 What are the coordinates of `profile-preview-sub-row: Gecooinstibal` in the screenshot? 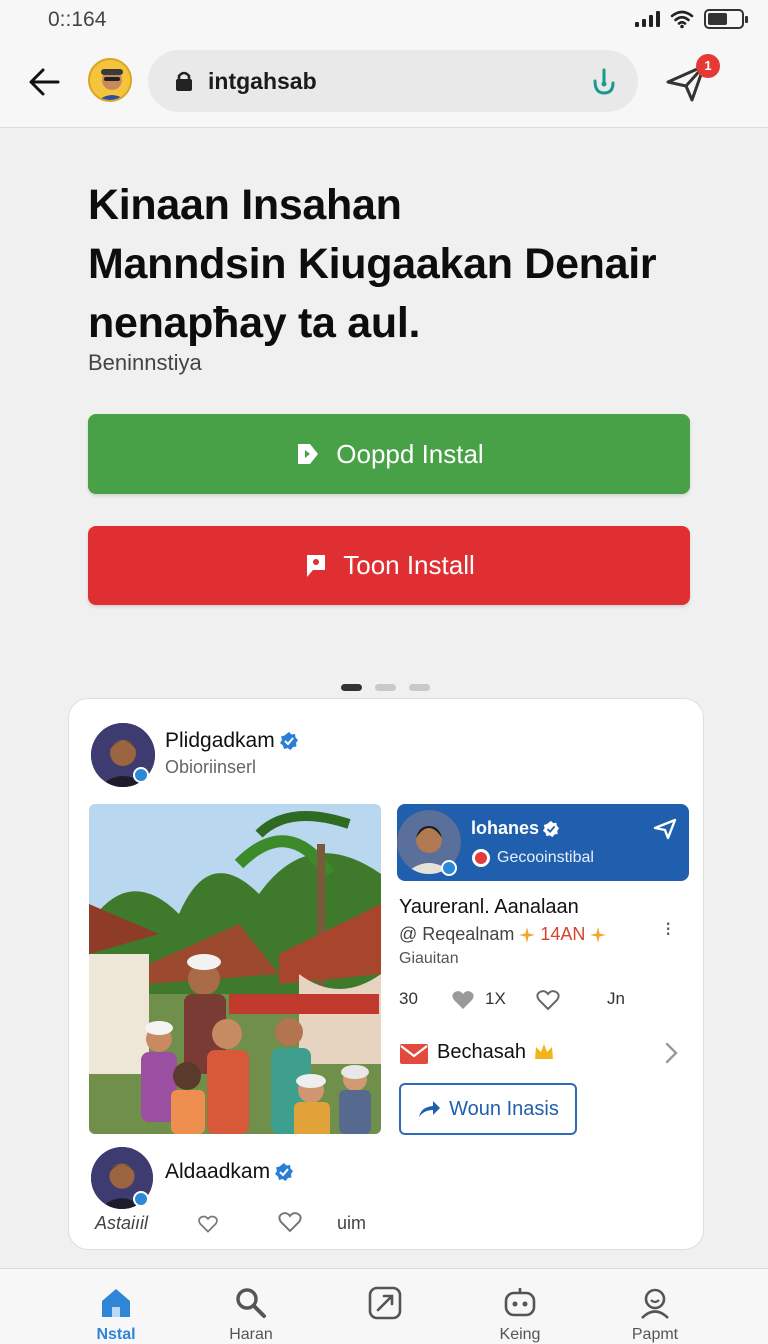 It's located at (532, 858).